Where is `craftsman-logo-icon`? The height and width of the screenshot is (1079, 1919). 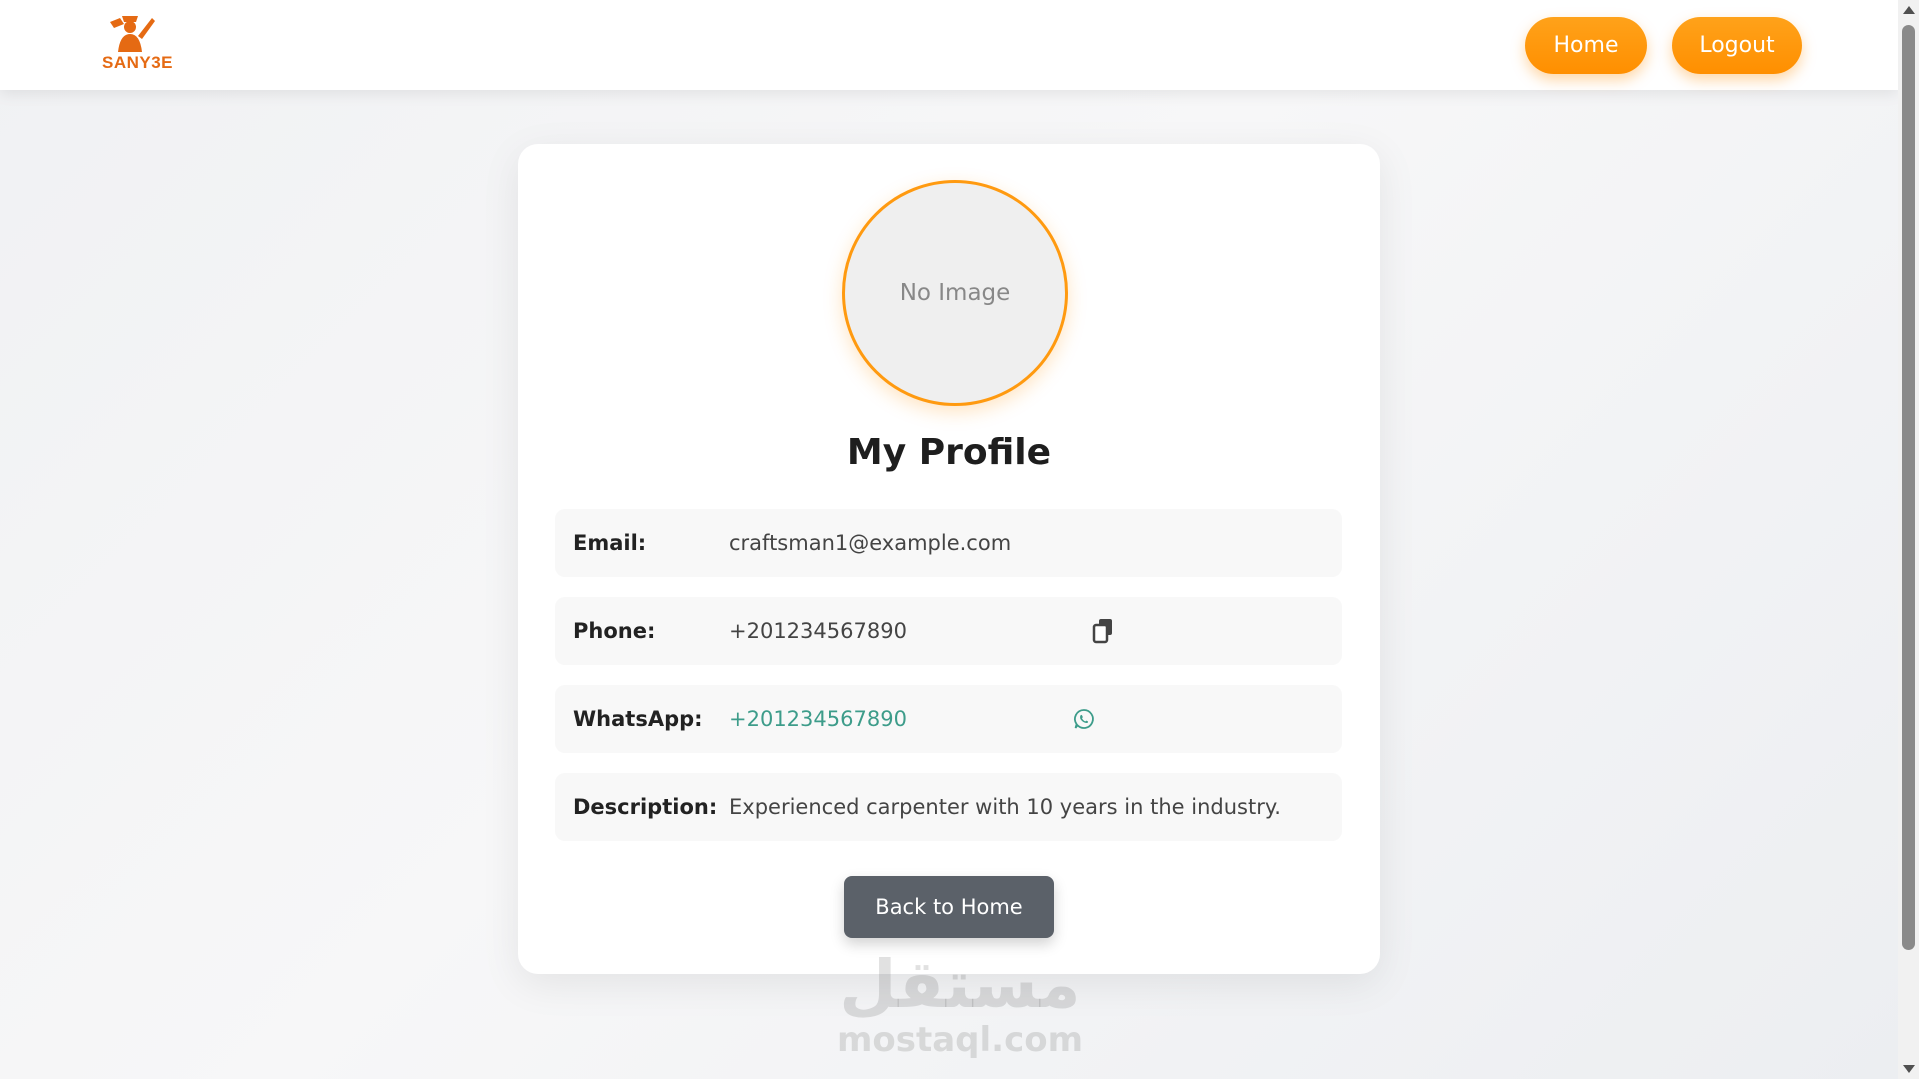
craftsman-logo-icon is located at coordinates (132, 34).